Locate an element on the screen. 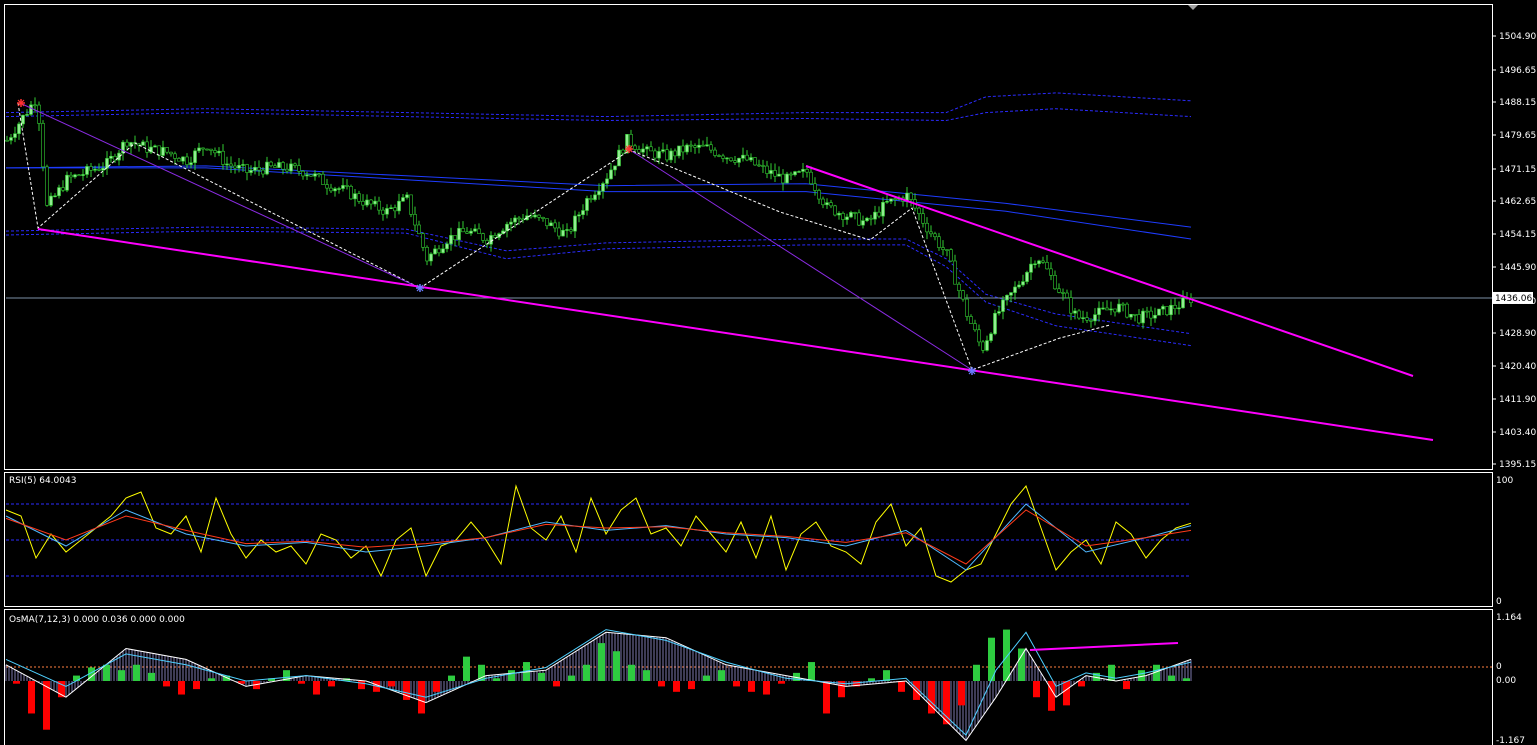 Image resolution: width=1537 pixels, height=745 pixels. price-tick-label: 1462.65 is located at coordinates (1517, 202).